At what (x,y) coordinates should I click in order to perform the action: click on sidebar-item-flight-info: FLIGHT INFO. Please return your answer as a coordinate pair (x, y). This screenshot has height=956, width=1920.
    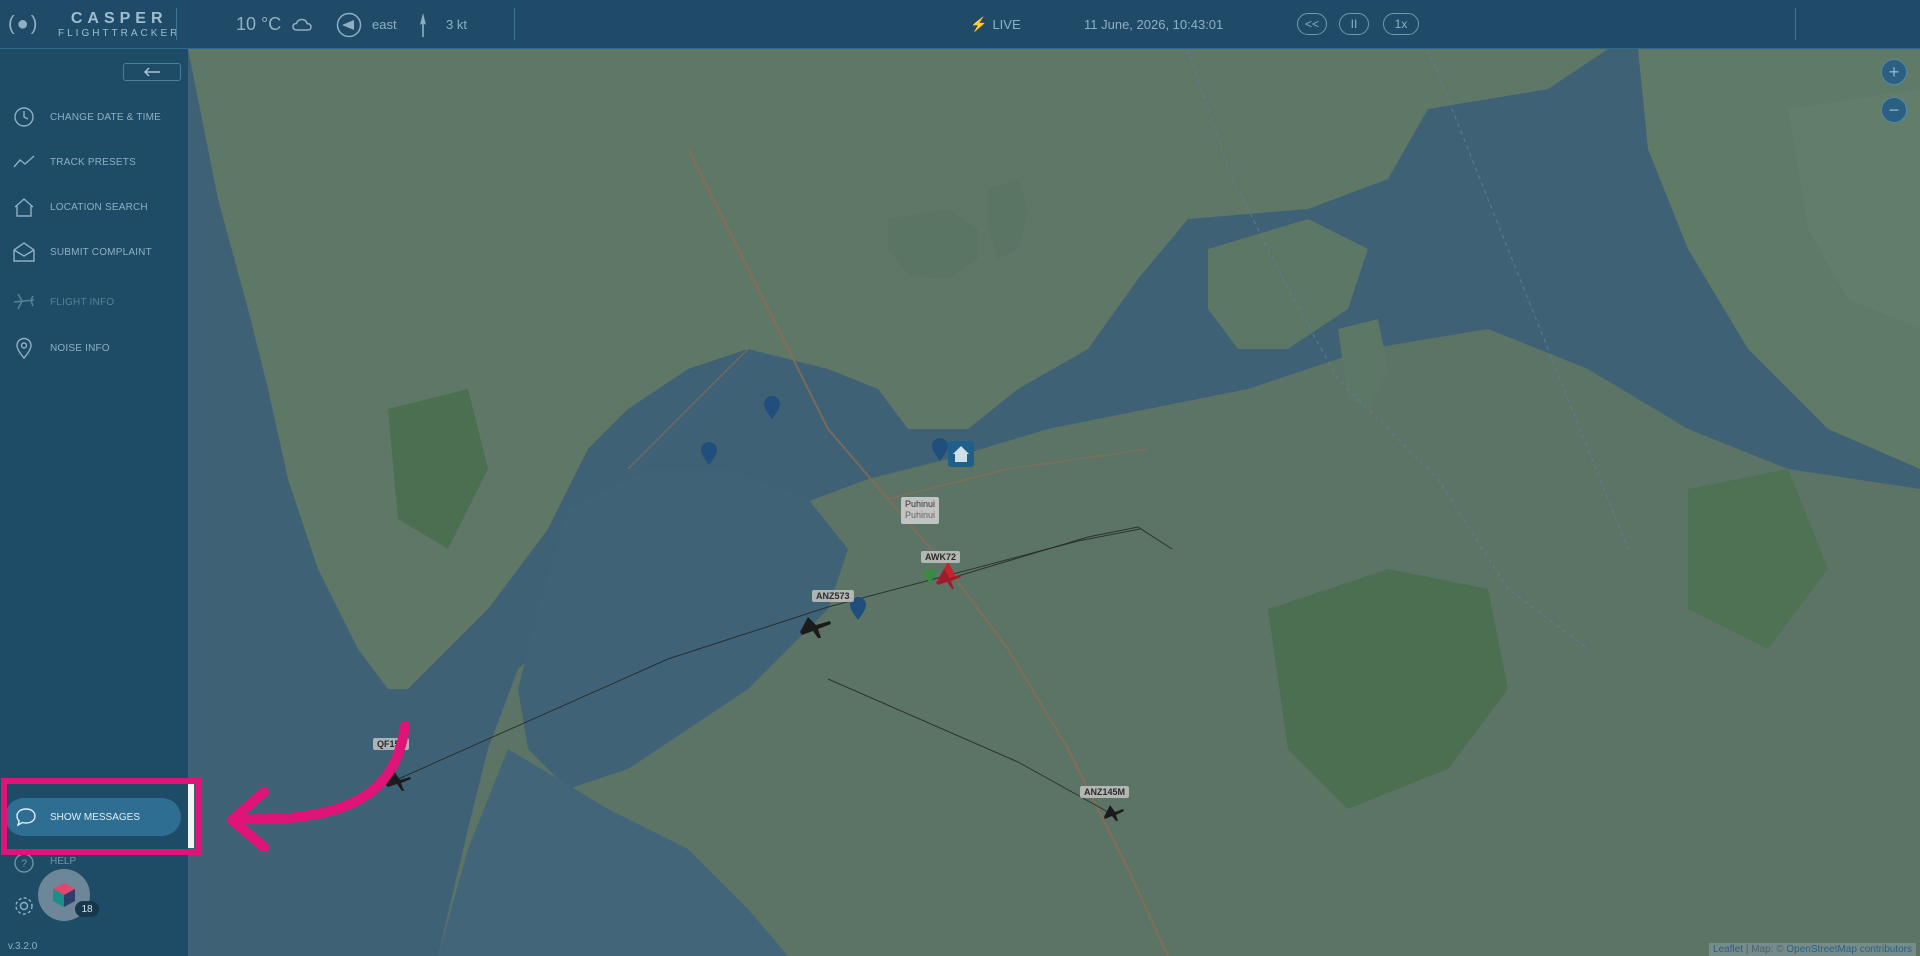
    Looking at the image, I should click on (94, 302).